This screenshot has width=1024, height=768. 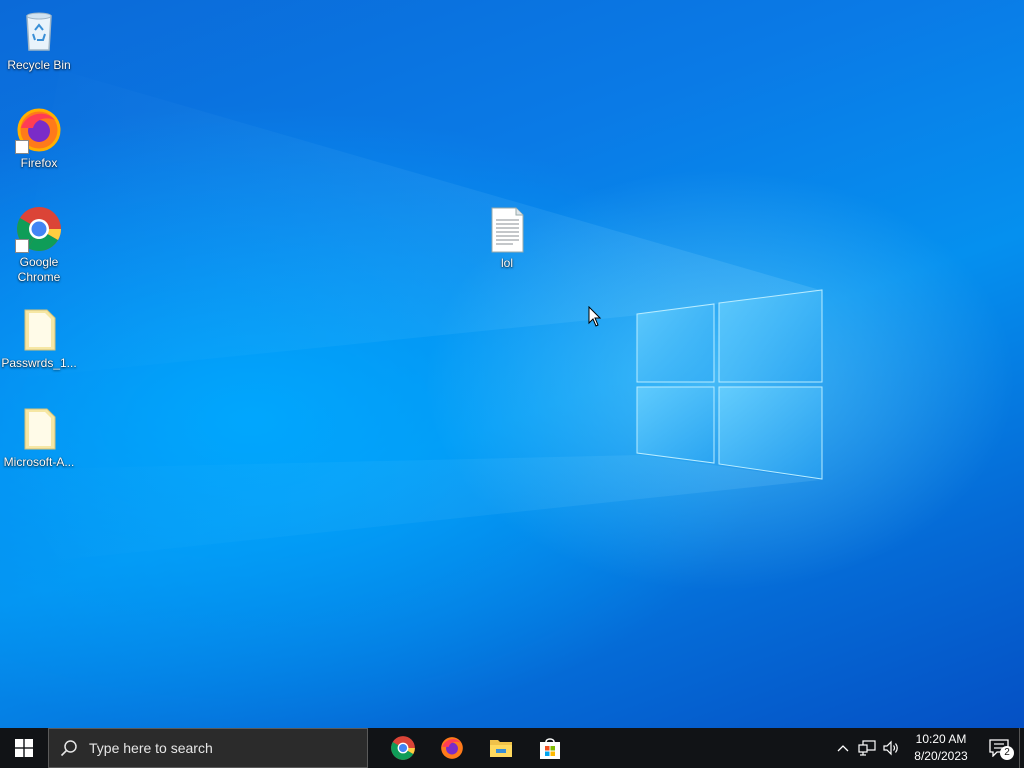 I want to click on notification-count-badge: 2, so click(x=1007, y=753).